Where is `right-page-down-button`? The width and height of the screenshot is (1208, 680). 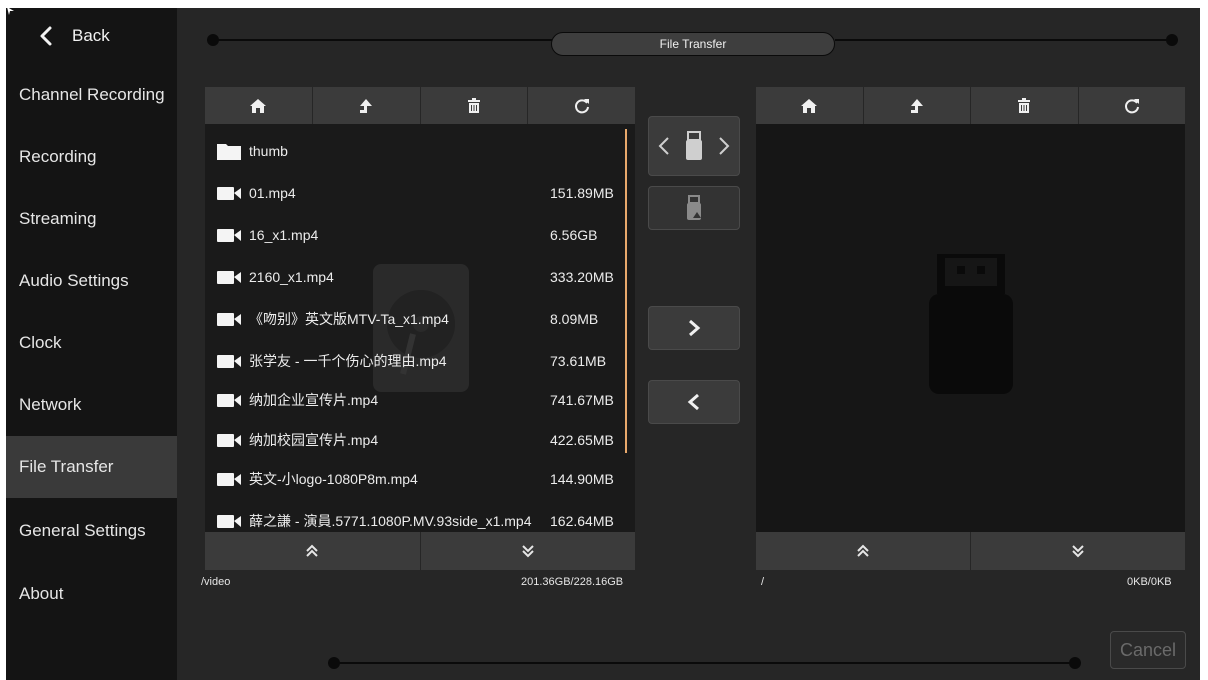 right-page-down-button is located at coordinates (1078, 551).